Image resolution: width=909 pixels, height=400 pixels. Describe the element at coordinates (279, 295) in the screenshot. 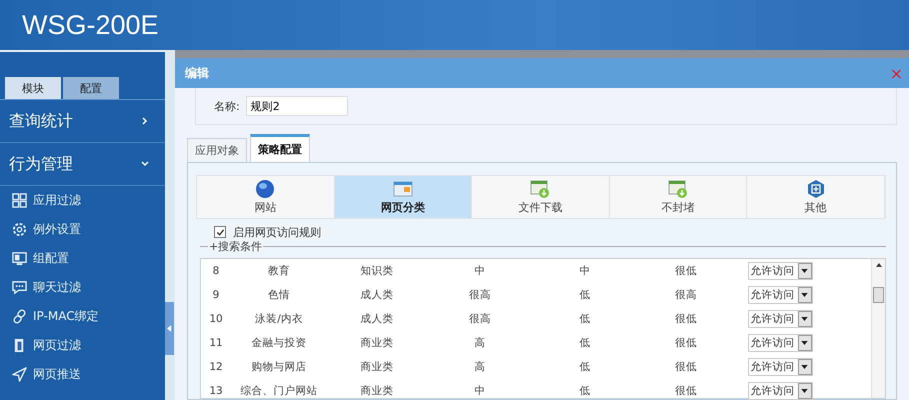

I see `table-cell-text: 色情` at that location.